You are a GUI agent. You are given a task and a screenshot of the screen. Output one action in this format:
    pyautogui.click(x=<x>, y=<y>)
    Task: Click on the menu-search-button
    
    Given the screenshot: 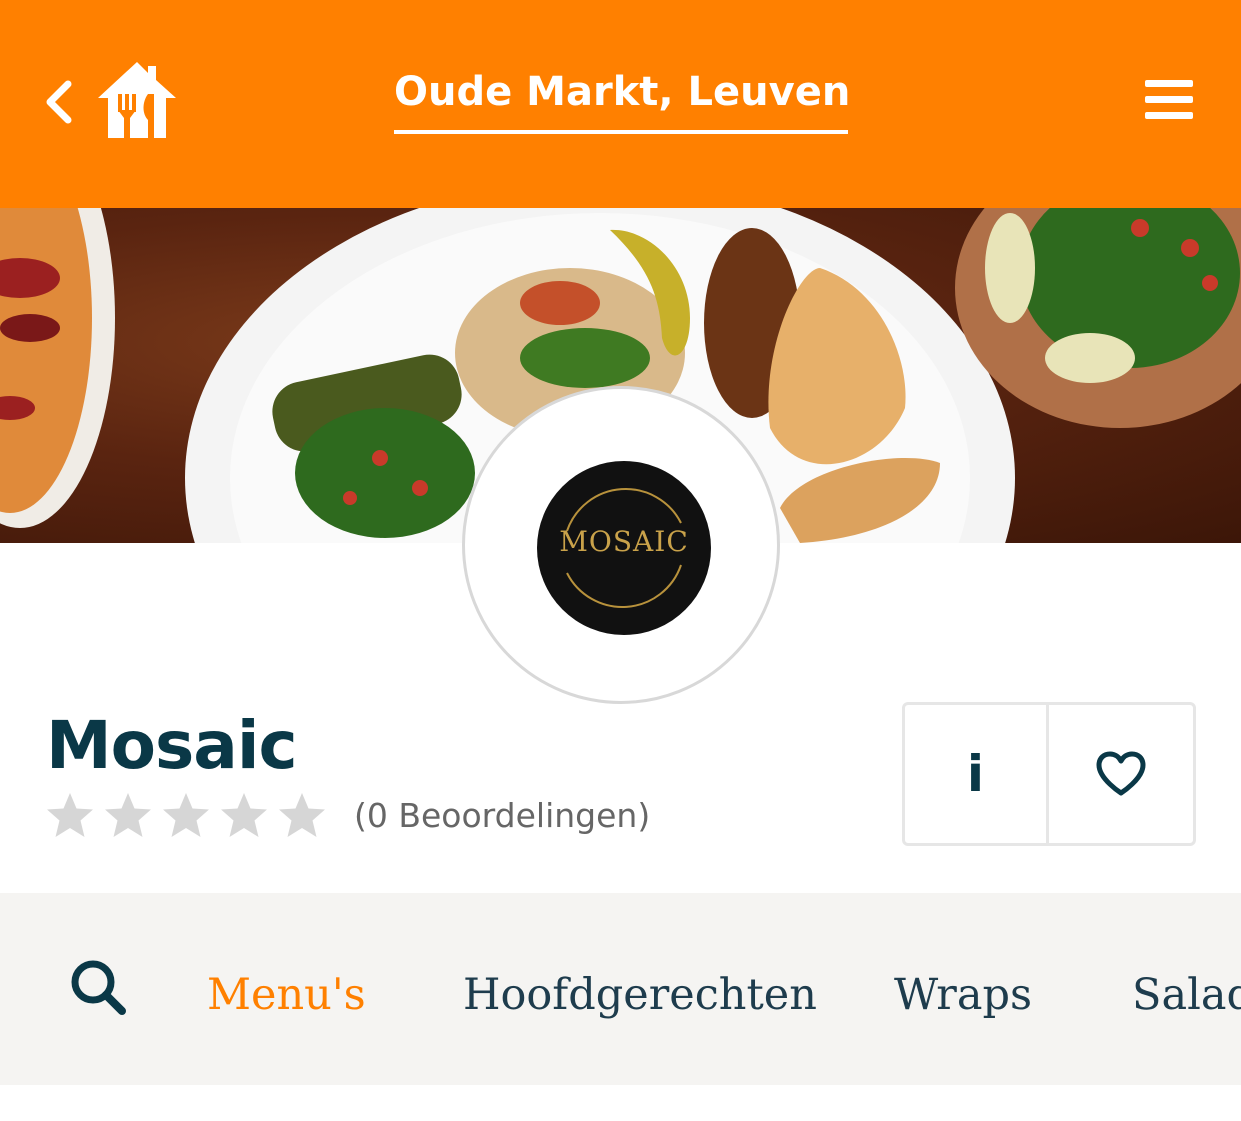 What is the action you would take?
    pyautogui.click(x=99, y=988)
    